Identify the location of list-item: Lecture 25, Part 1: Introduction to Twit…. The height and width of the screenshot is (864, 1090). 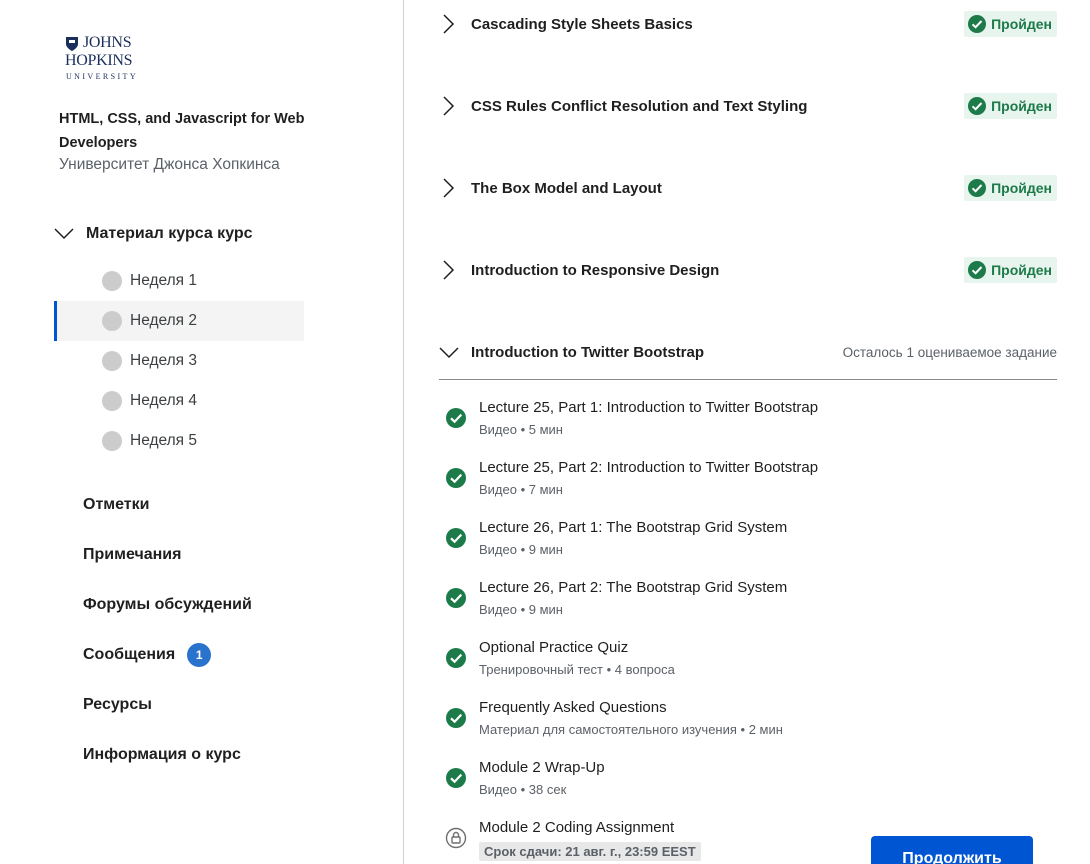
(755, 425).